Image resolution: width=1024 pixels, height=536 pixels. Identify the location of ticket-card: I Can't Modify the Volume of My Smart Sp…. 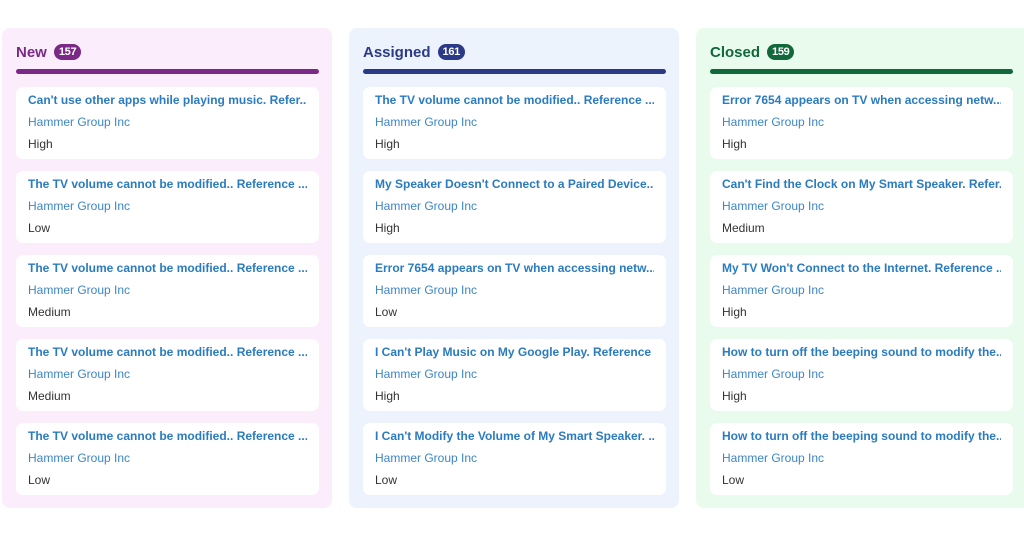
(514, 459).